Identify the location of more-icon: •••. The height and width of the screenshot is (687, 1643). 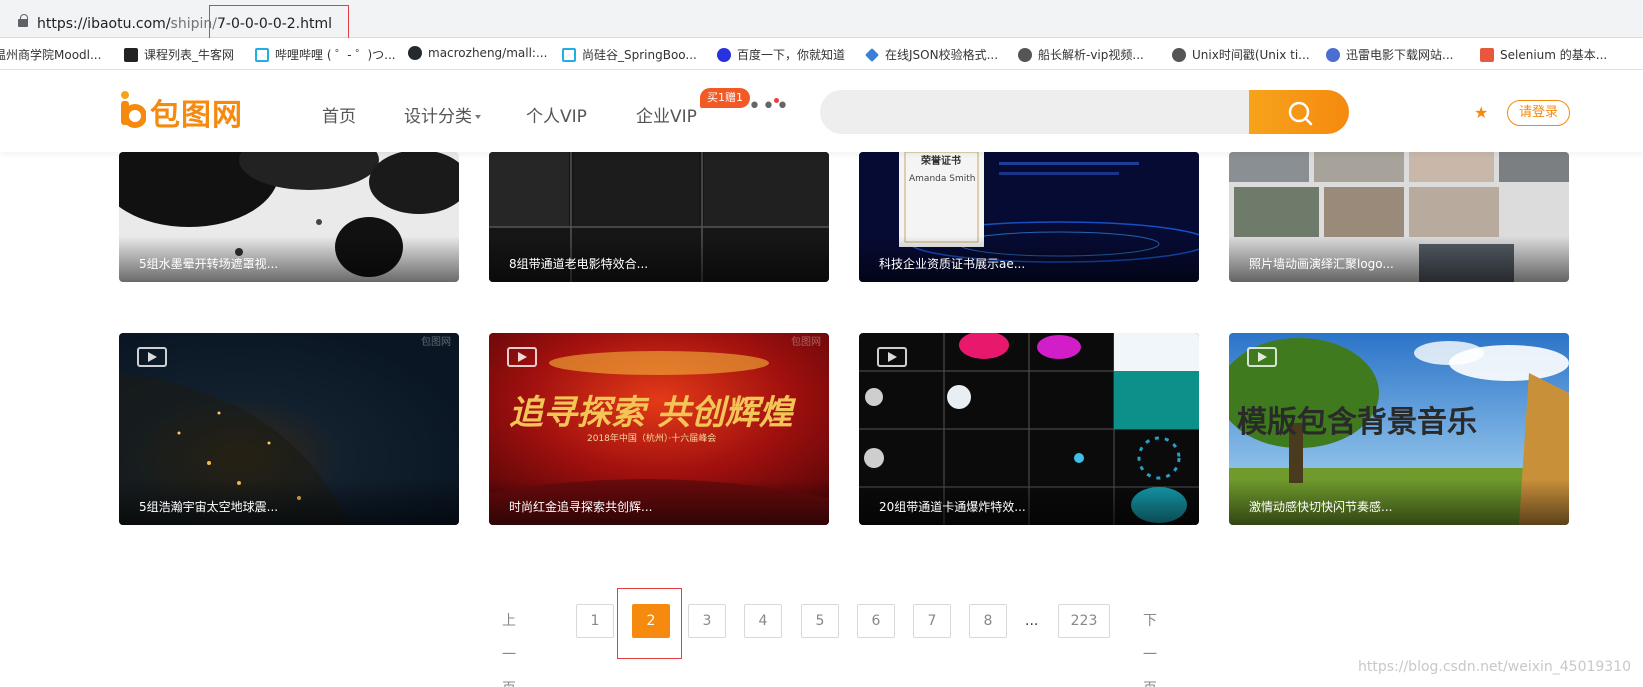
(769, 106).